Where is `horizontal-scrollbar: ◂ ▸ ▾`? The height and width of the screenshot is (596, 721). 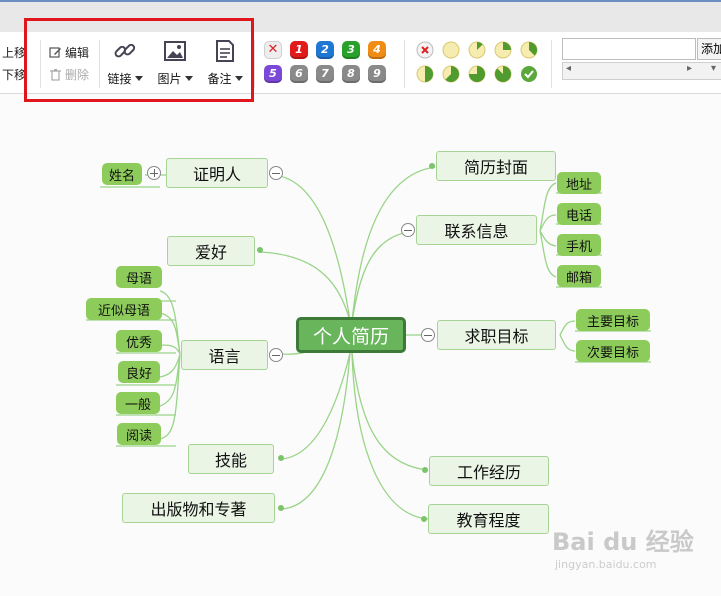 horizontal-scrollbar: ◂ ▸ ▾ is located at coordinates (641, 71).